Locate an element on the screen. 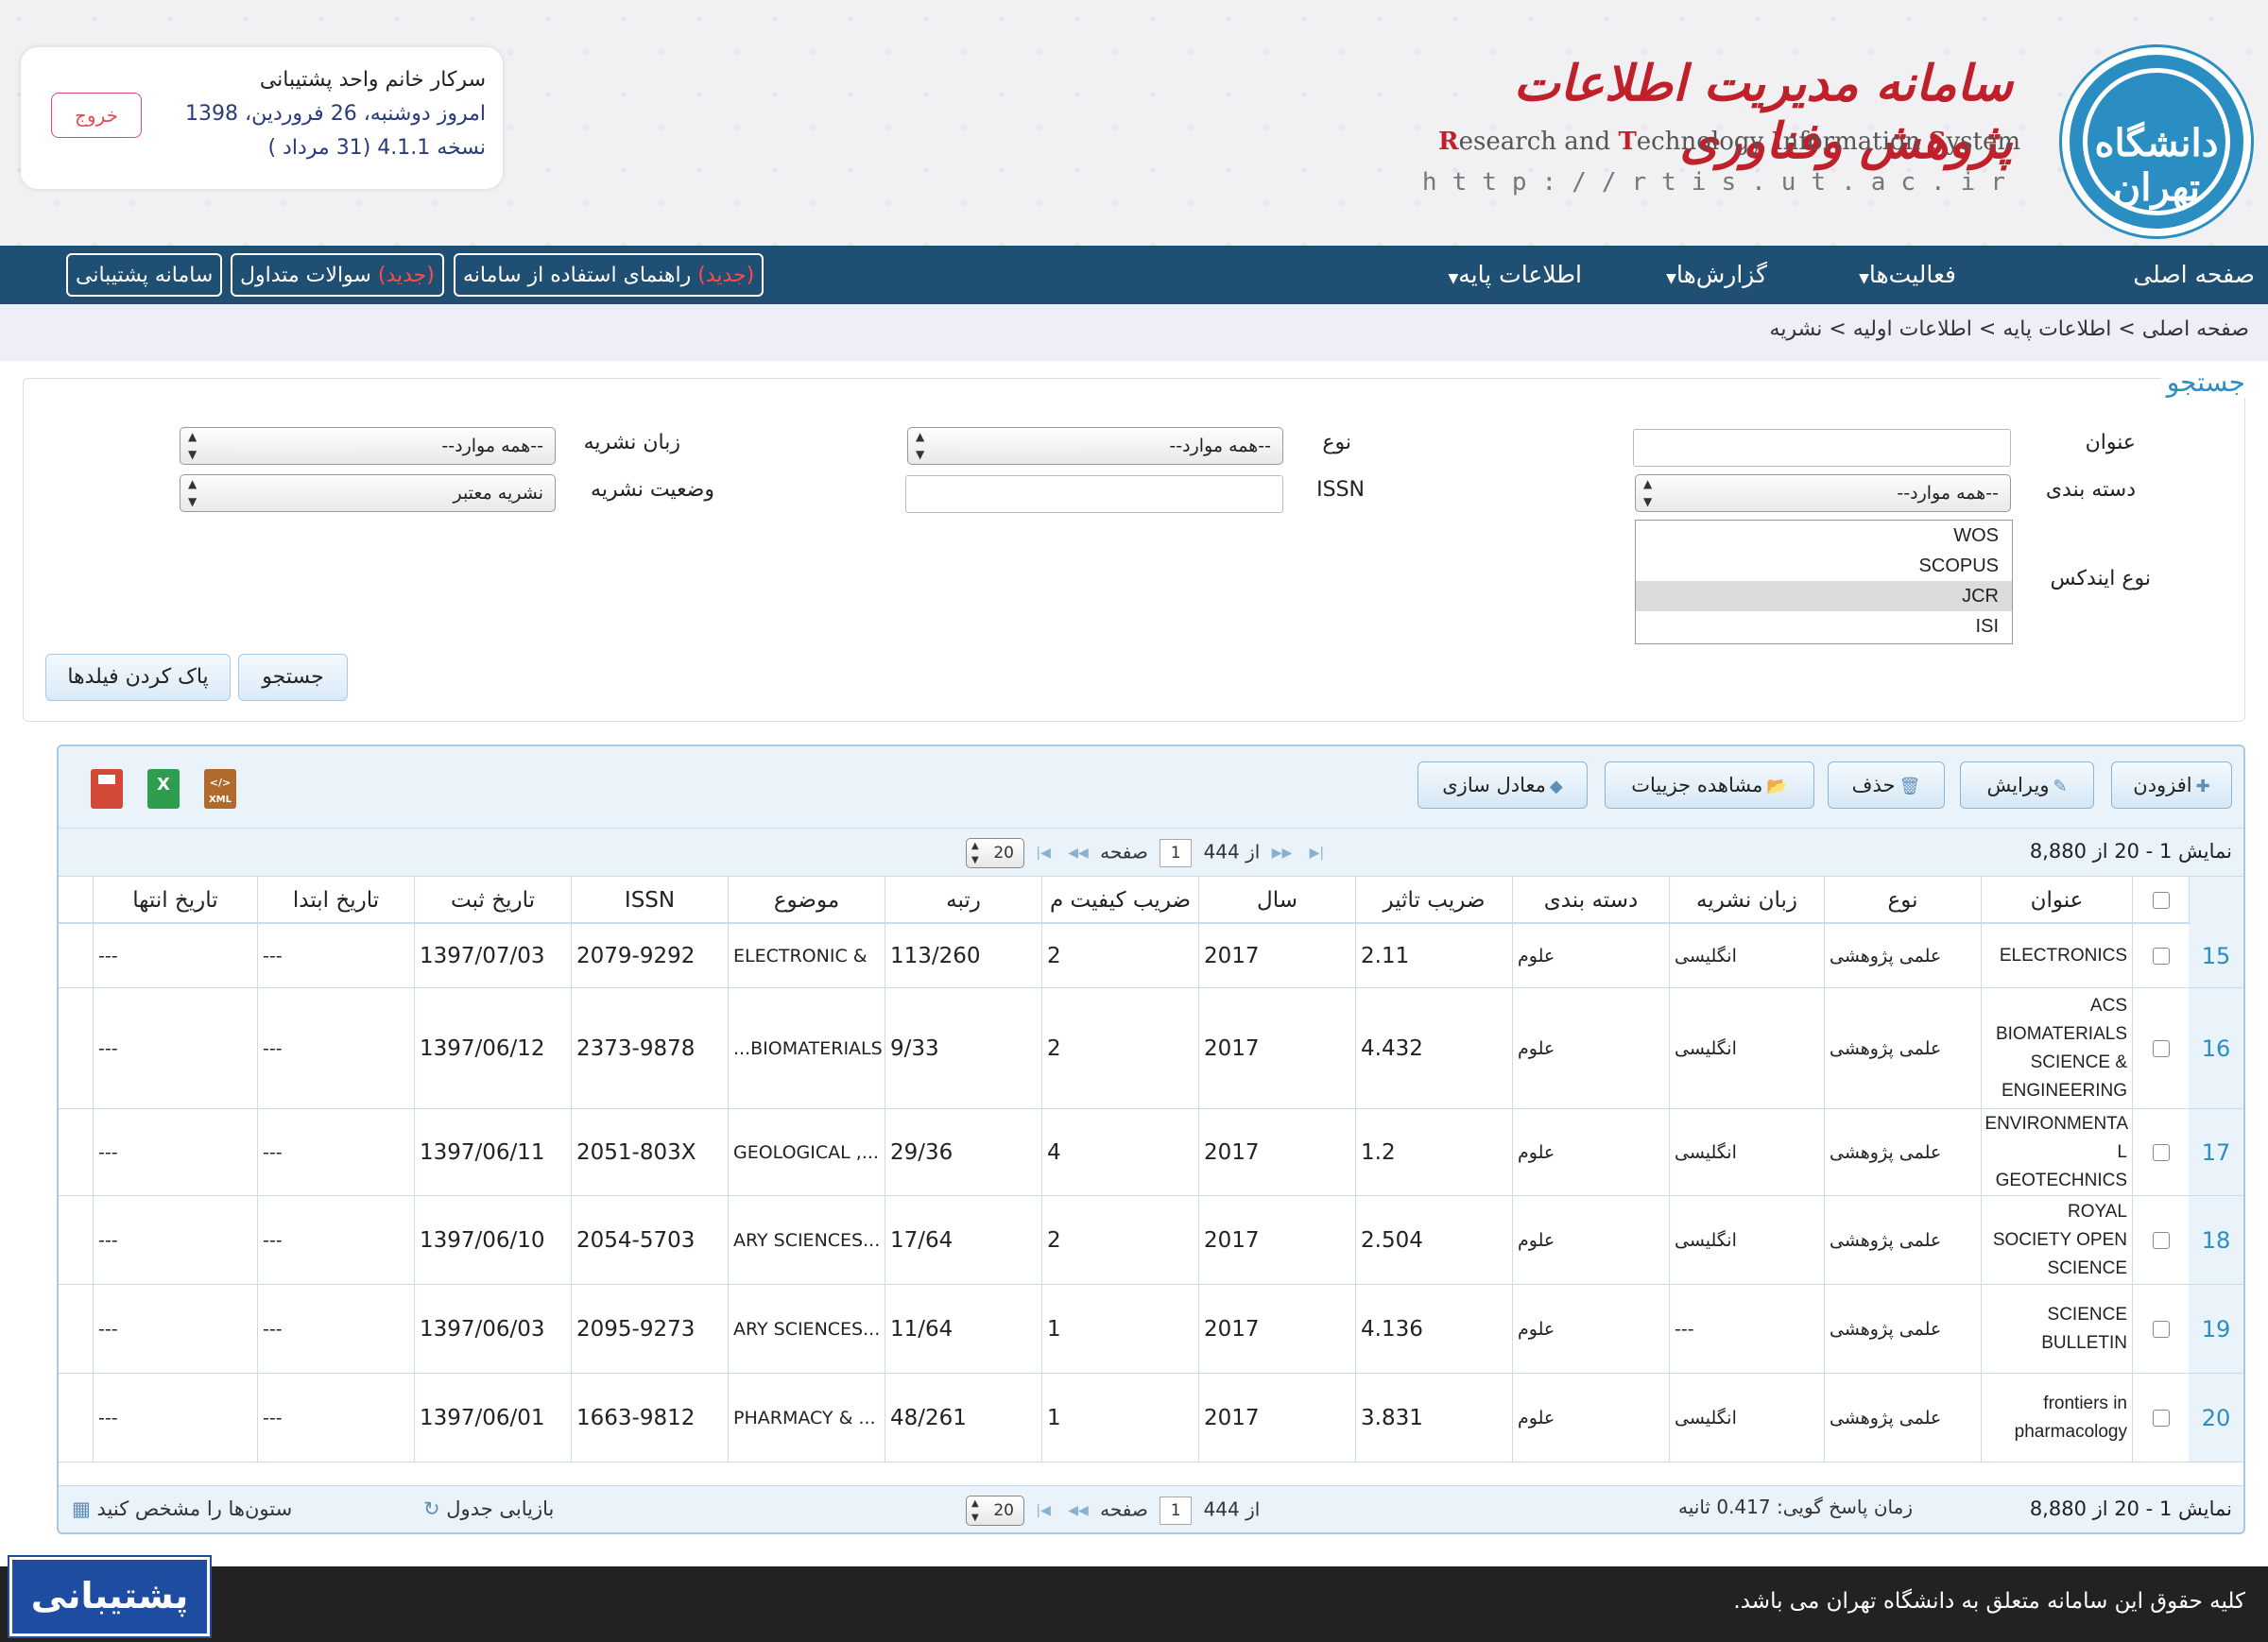  col-end-date: تاریخ انتها is located at coordinates (175, 900).